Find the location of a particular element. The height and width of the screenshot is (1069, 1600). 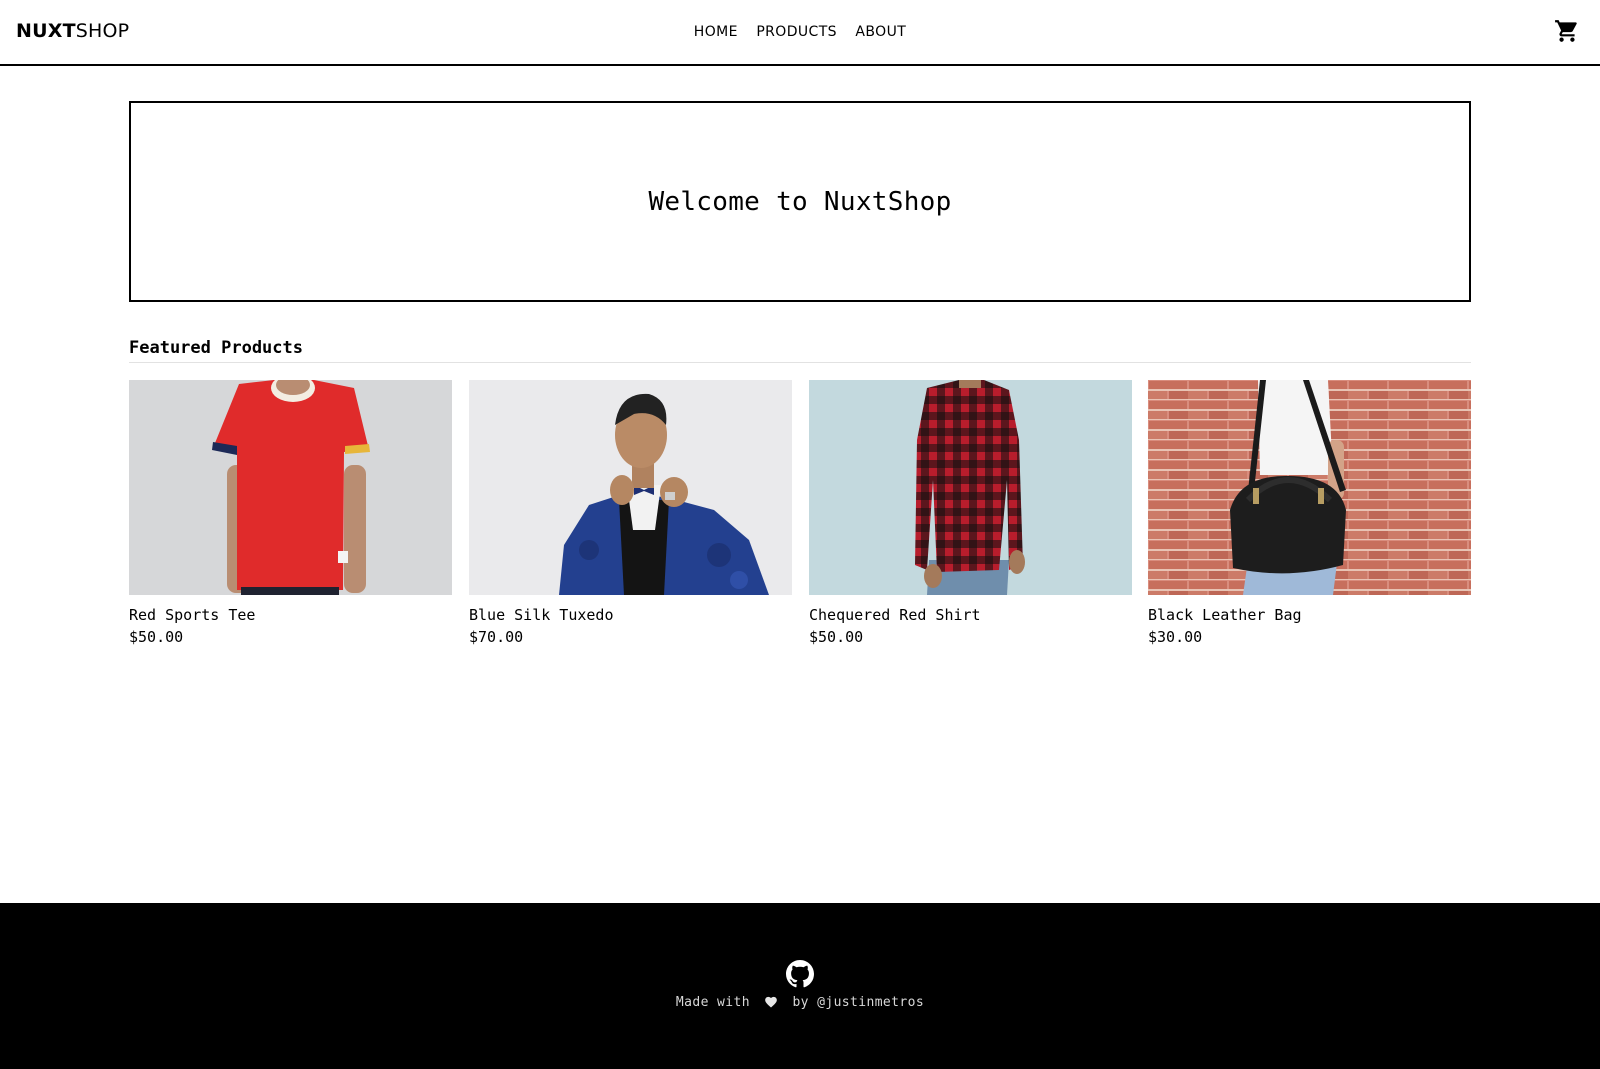

featured-products-heading: Featured Products is located at coordinates (800, 350).